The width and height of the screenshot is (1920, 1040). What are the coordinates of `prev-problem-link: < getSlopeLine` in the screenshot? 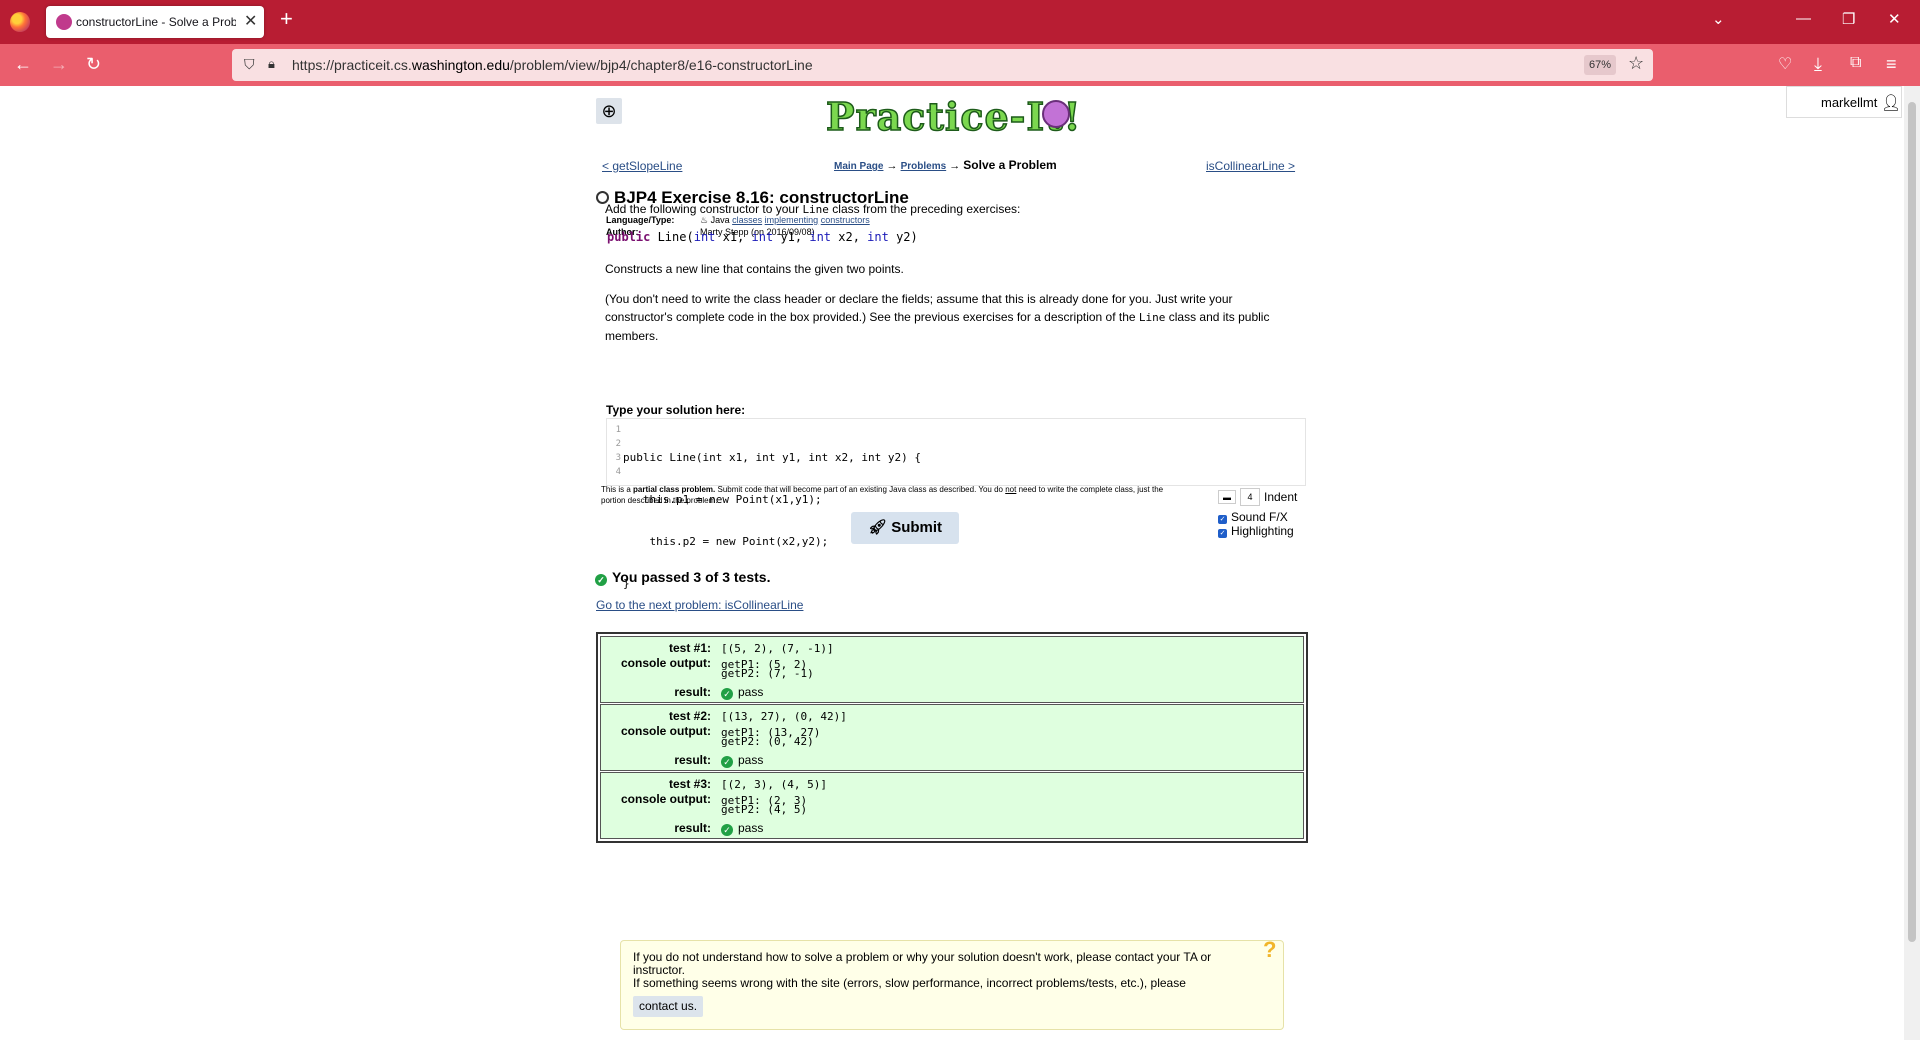 It's located at (642, 166).